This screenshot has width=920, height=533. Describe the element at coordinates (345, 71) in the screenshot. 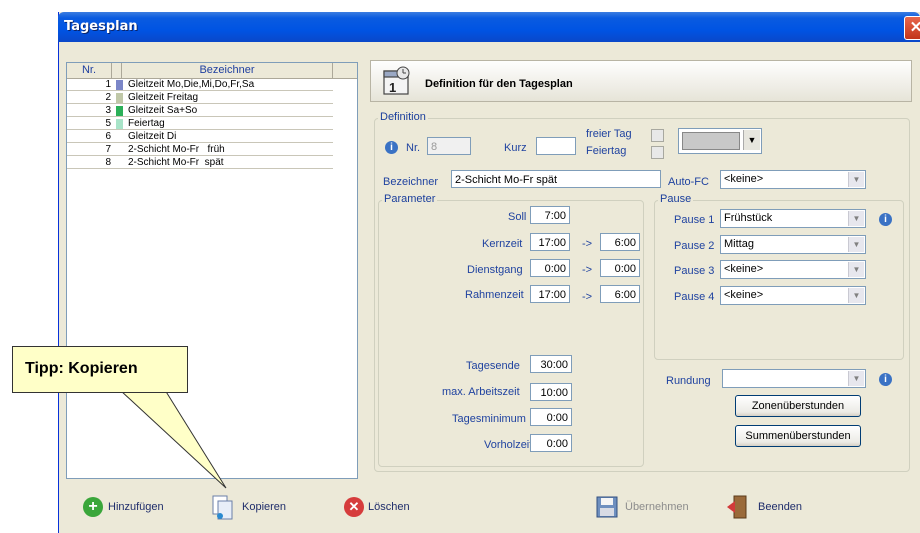

I see `column-header-filler` at that location.